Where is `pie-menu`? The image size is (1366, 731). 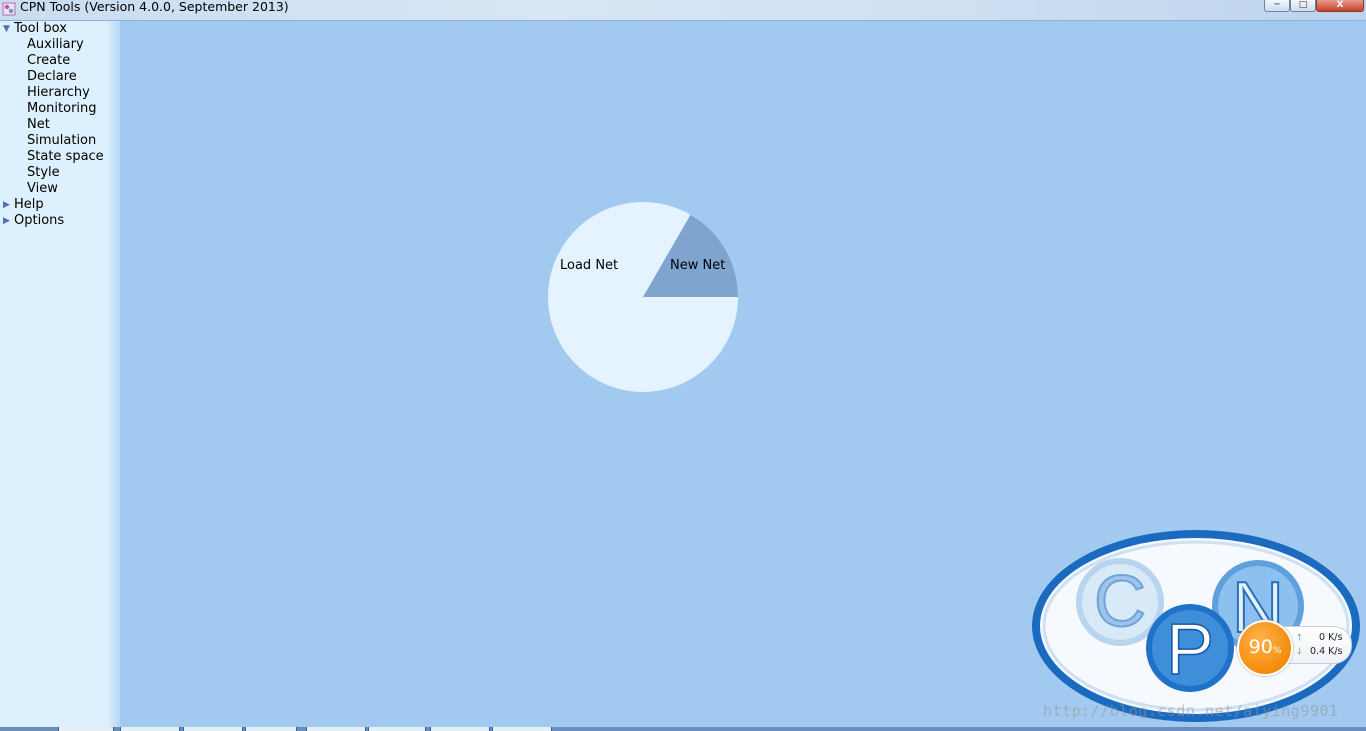 pie-menu is located at coordinates (643, 297).